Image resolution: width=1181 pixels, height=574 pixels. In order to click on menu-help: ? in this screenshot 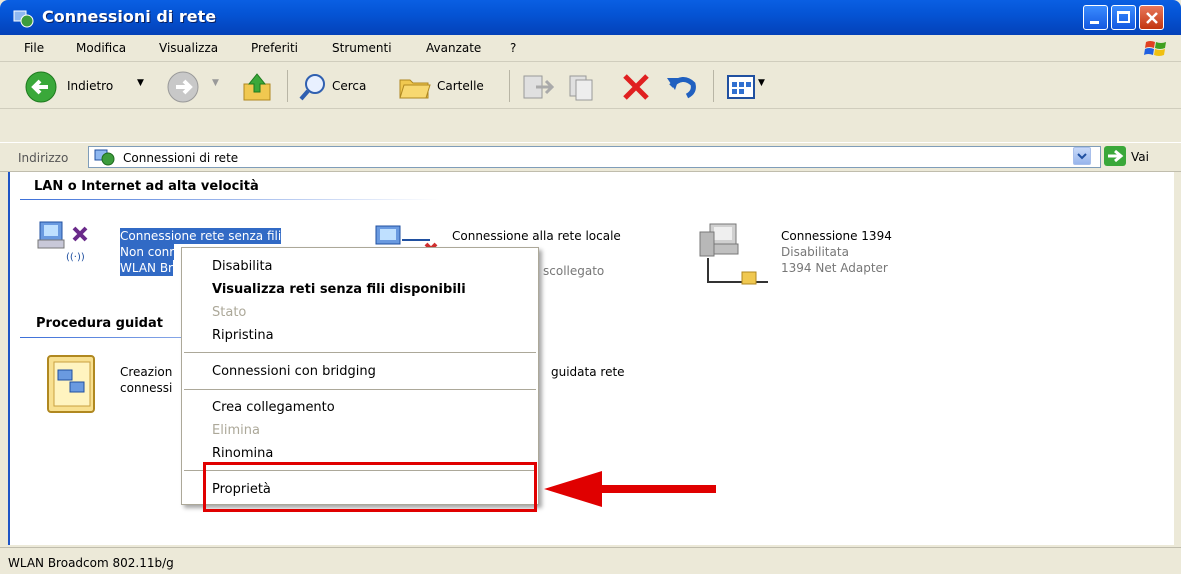, I will do `click(513, 48)`.